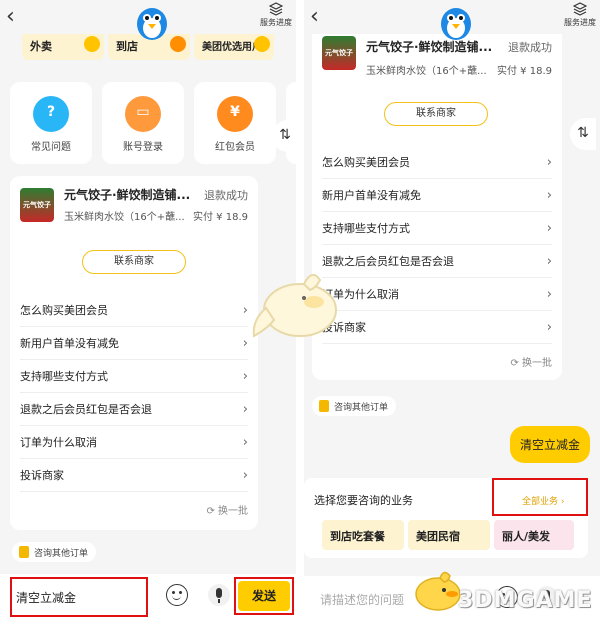 Image resolution: width=600 pixels, height=620 pixels. Describe the element at coordinates (550, 444) in the screenshot. I see `user-message-bubble: 清空立减金` at that location.